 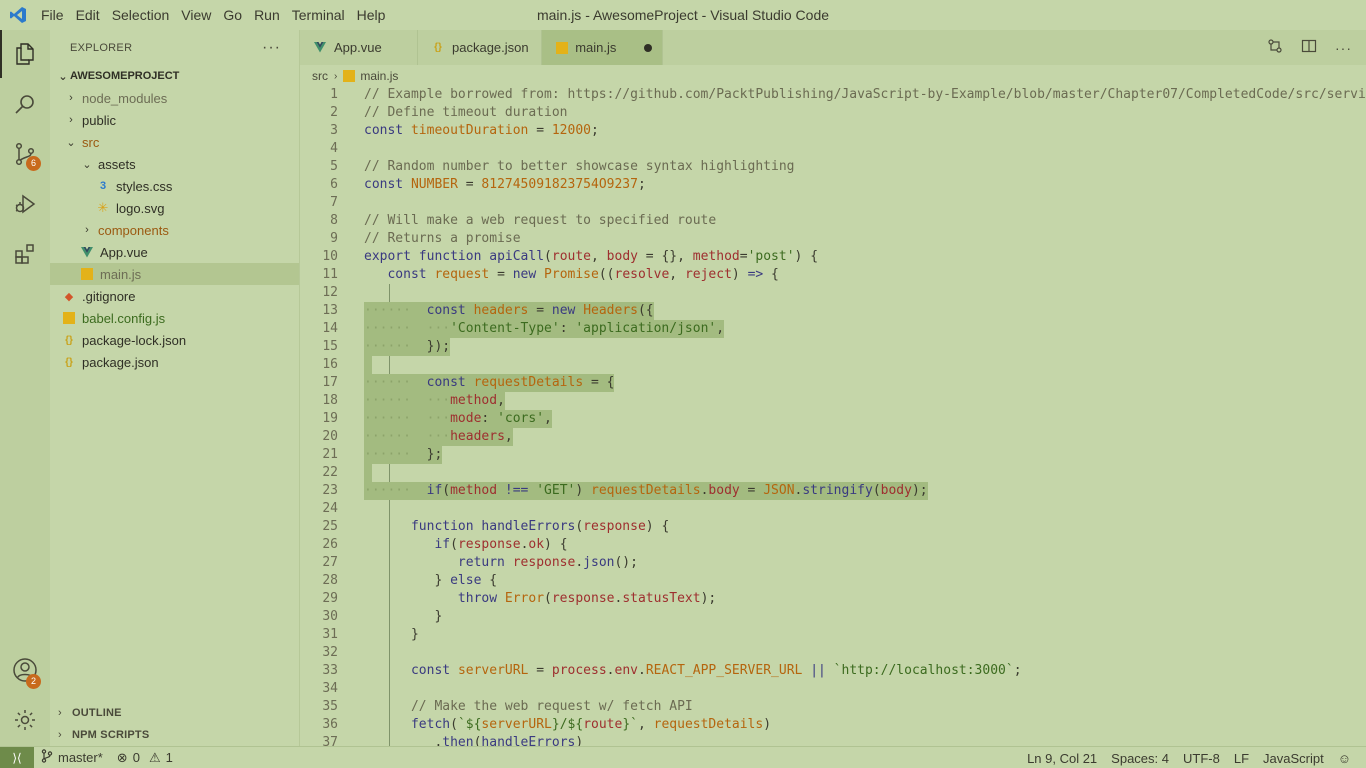 What do you see at coordinates (445, 544) in the screenshot?
I see `code-line: 26 if(response.ok) {` at bounding box center [445, 544].